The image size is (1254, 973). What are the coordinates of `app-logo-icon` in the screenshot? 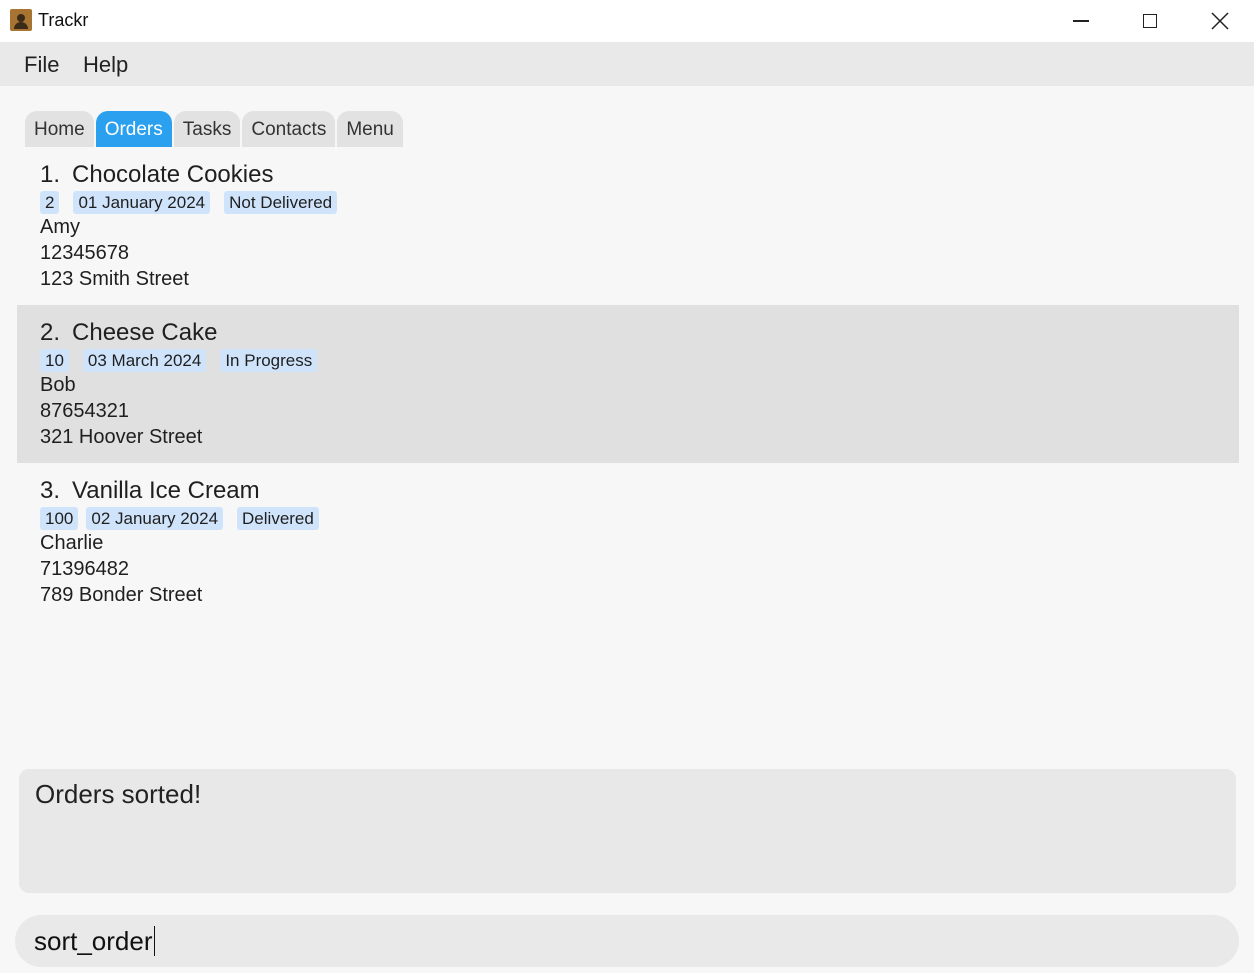 It's located at (21, 20).